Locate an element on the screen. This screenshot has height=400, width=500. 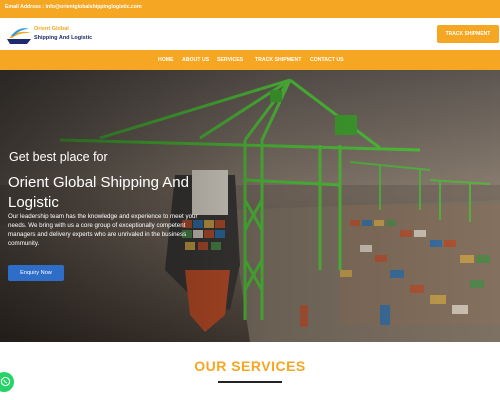
nav-item-contact-us: CONTACT US is located at coordinates (327, 60).